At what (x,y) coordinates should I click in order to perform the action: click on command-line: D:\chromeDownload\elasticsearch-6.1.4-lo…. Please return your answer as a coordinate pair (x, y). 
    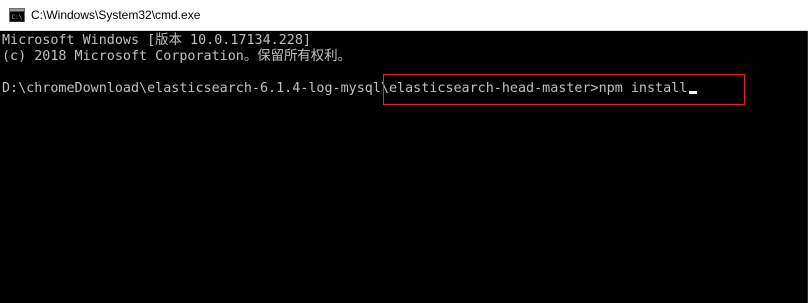
    Looking at the image, I should click on (350, 89).